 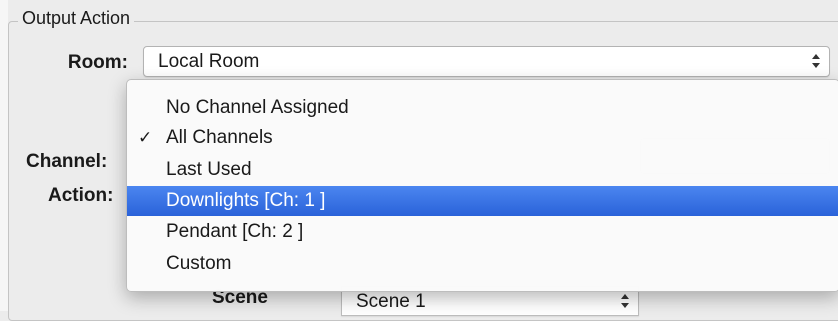 I want to click on menu-item-last-used: Last Used, so click(x=482, y=170).